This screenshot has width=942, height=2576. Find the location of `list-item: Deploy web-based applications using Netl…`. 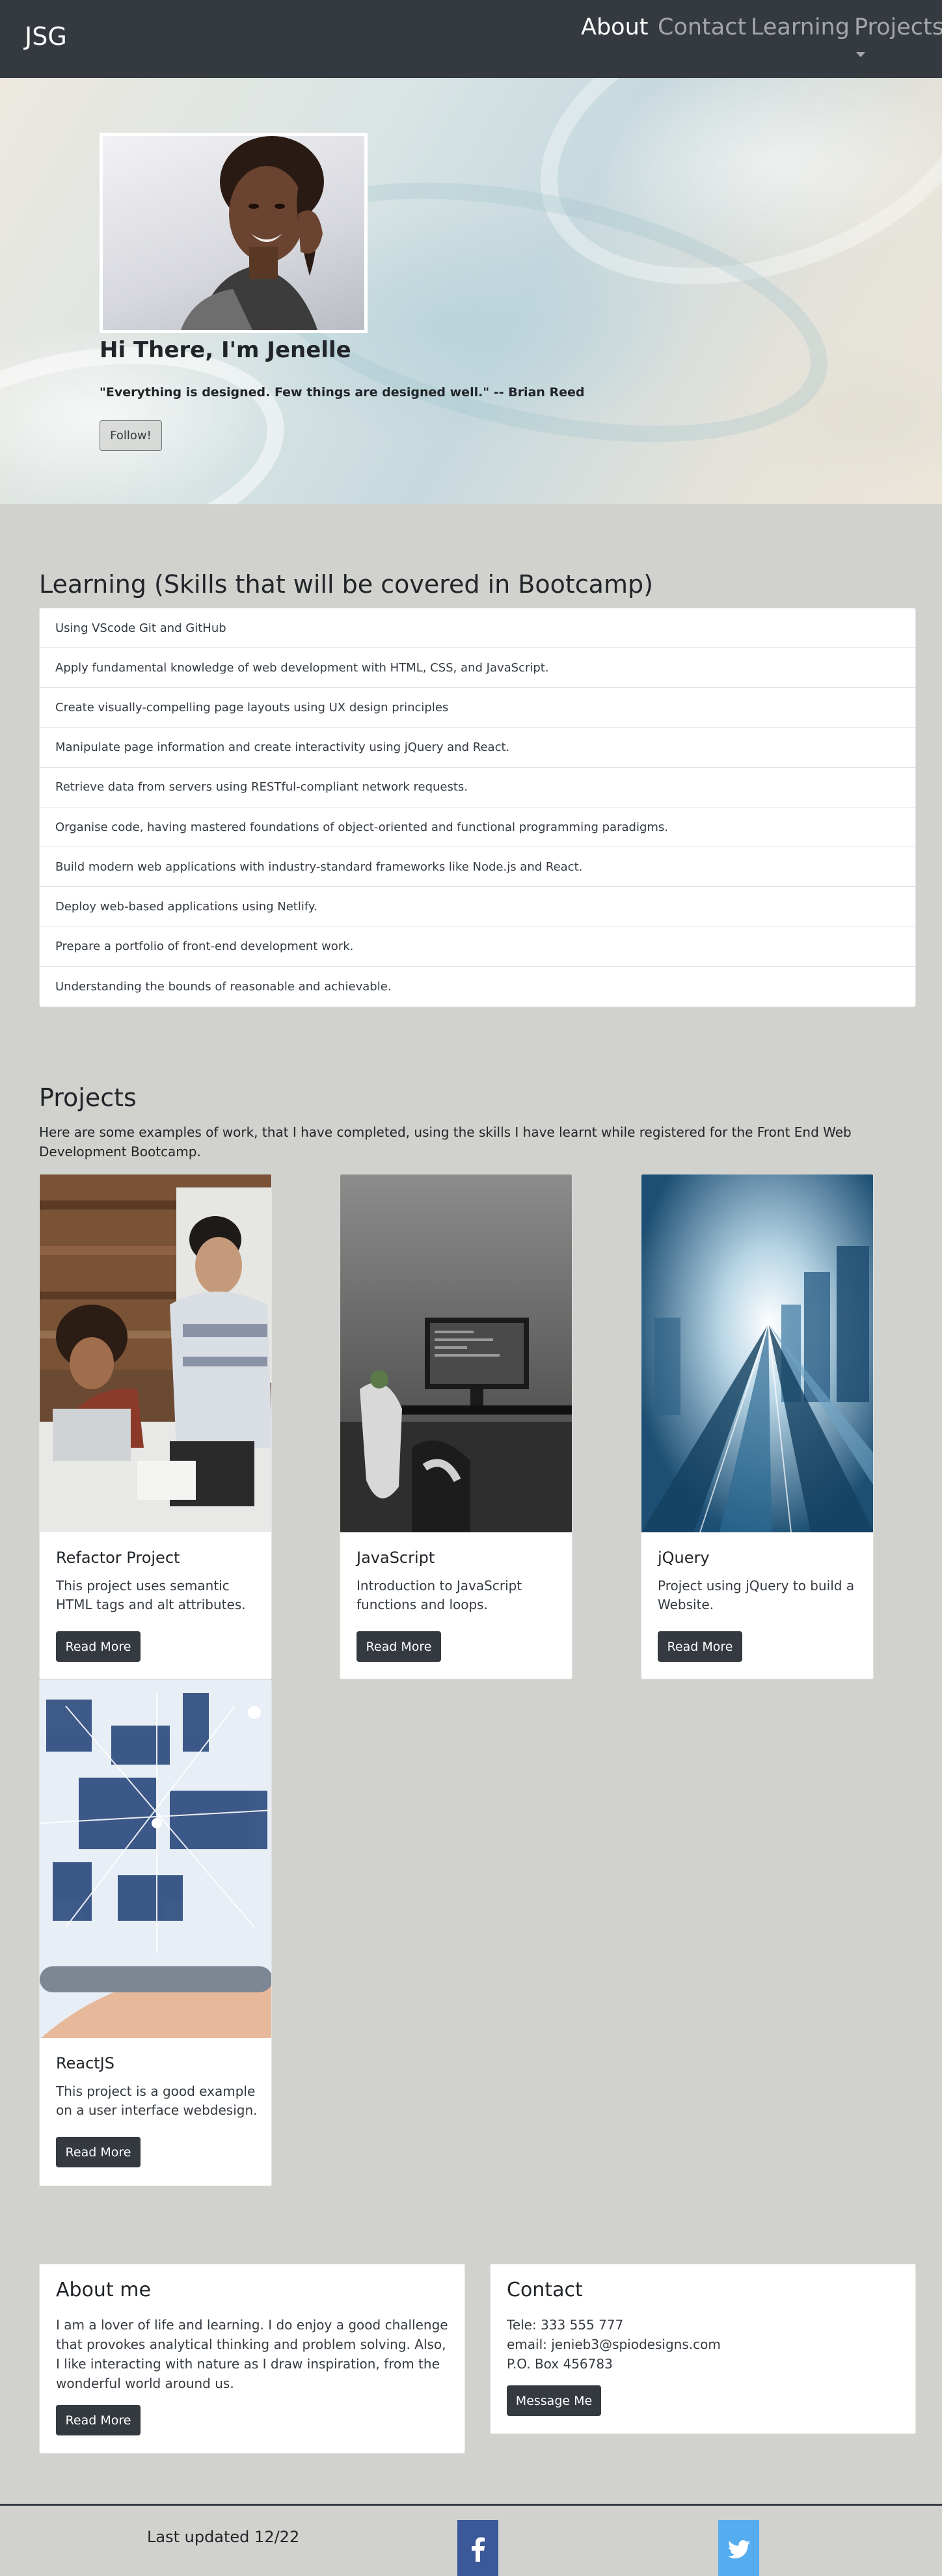

list-item: Deploy web-based applications using Netl… is located at coordinates (478, 907).